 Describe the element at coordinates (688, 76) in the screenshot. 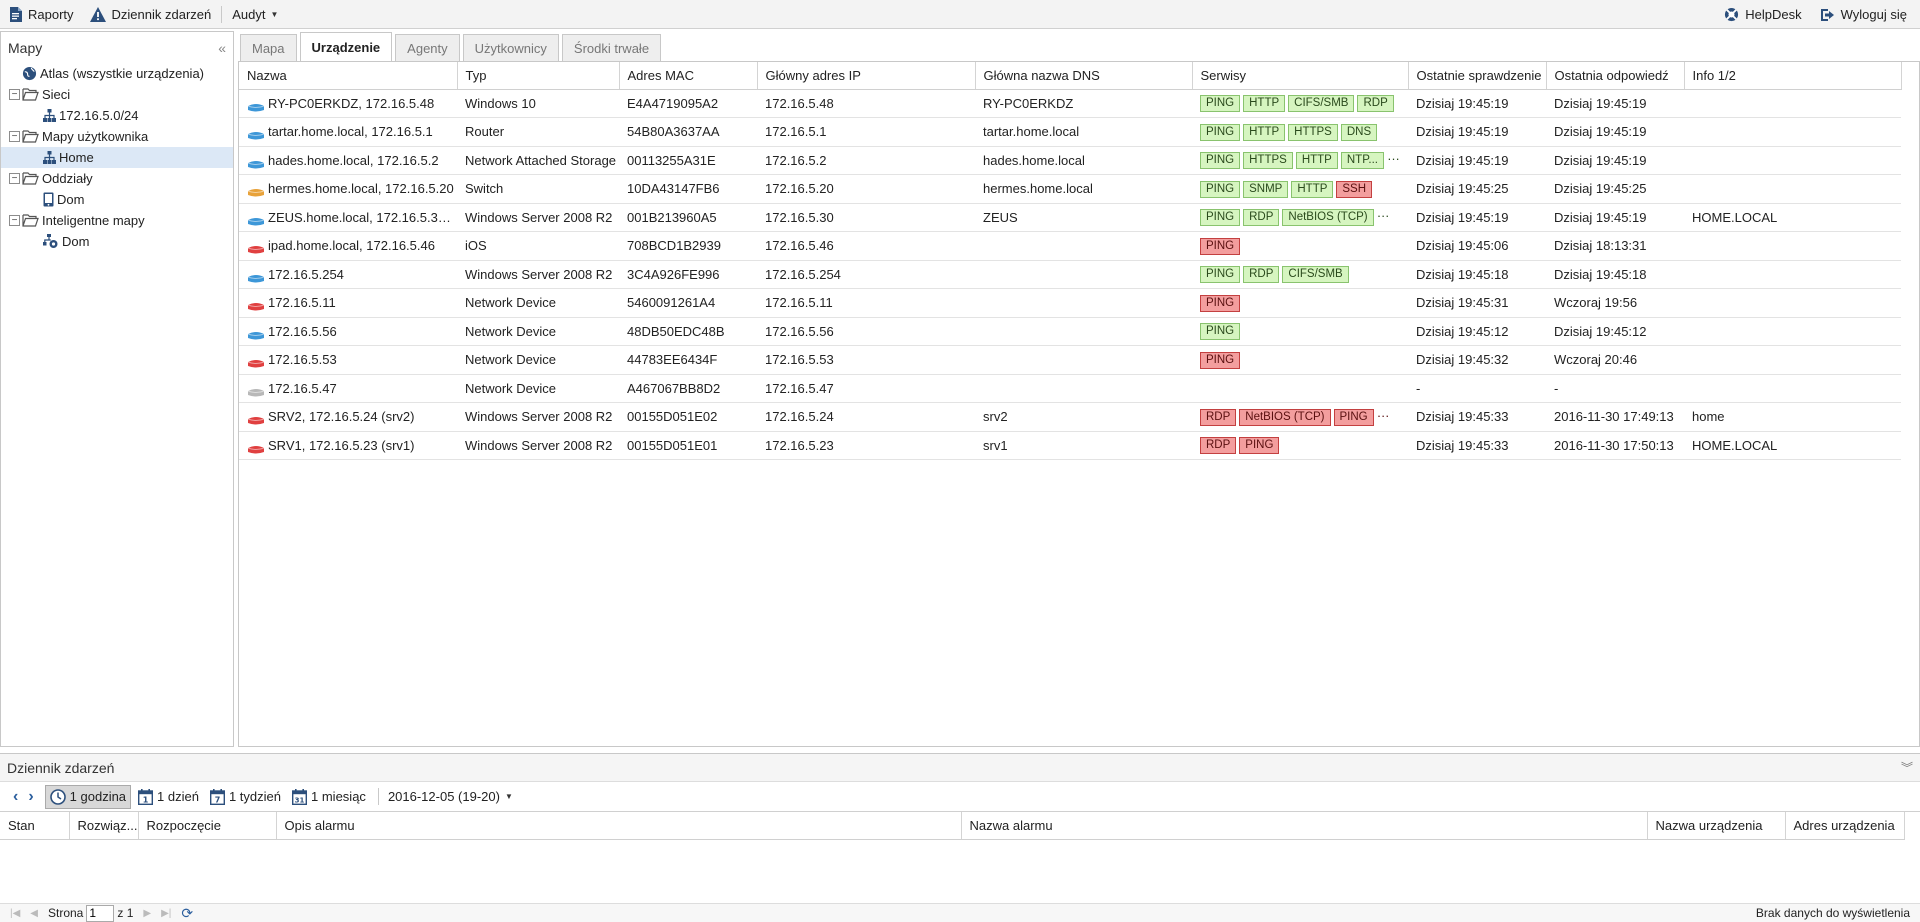

I see `column-header: Adres MAC` at that location.